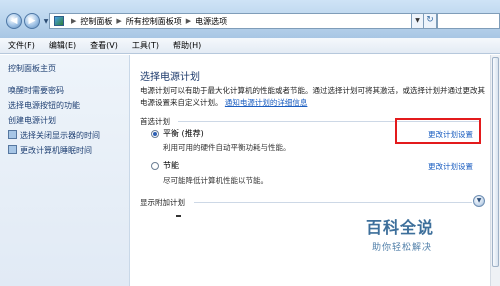  Describe the element at coordinates (450, 166) in the screenshot. I see `power-saver-change-settings-link: 更改计划设置` at that location.